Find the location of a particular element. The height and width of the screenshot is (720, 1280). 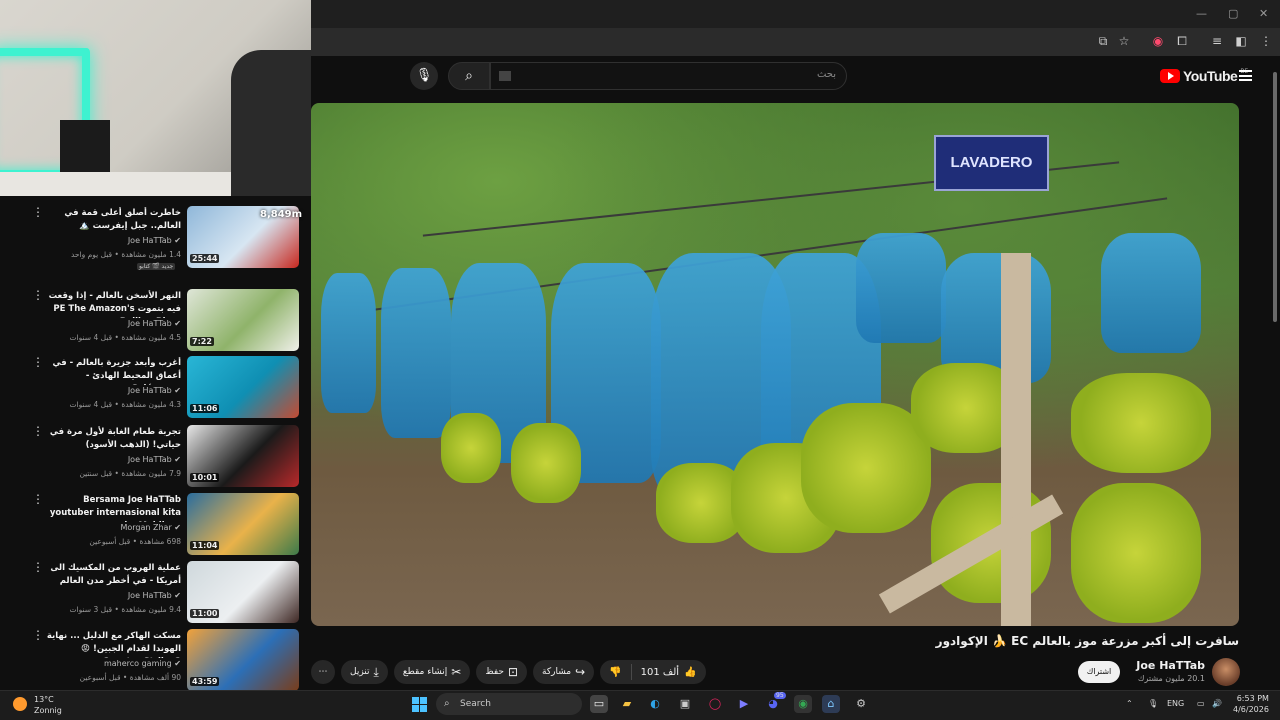

display-tray-icon: ▭ is located at coordinates (1201, 703).